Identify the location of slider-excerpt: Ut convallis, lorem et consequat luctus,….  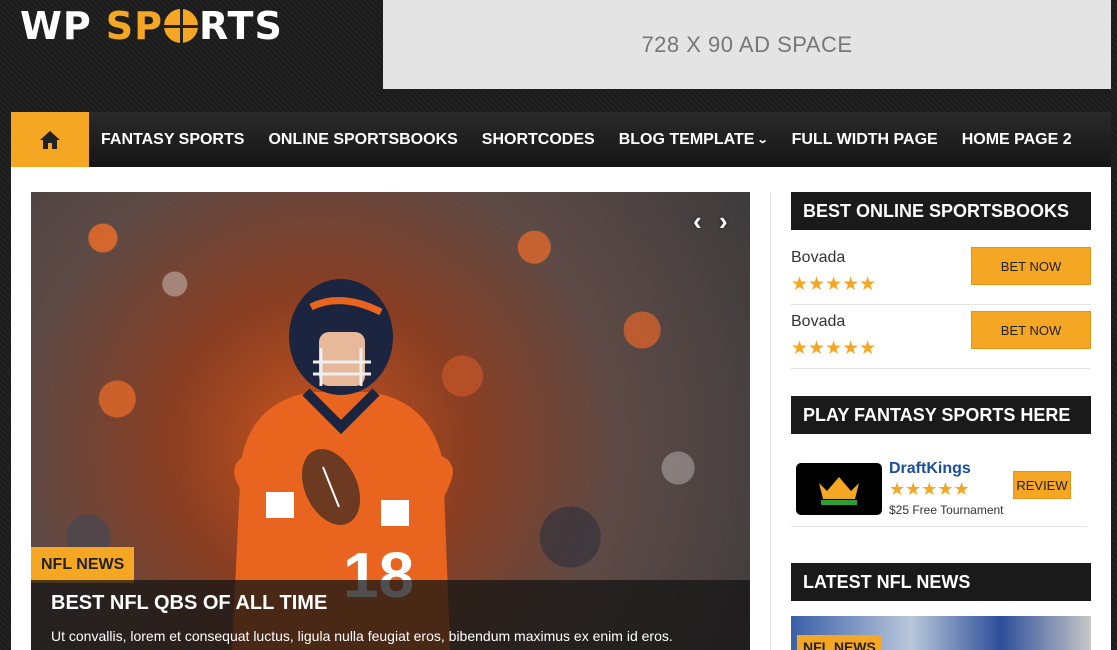
(362, 636).